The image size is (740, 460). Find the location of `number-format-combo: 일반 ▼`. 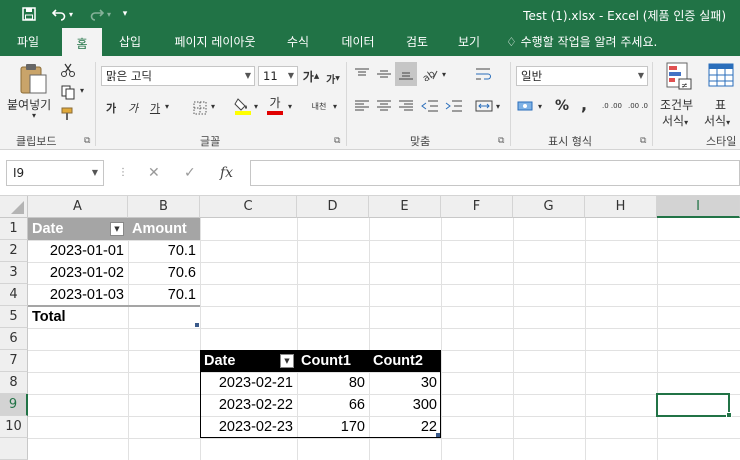

number-format-combo: 일반 ▼ is located at coordinates (582, 76).